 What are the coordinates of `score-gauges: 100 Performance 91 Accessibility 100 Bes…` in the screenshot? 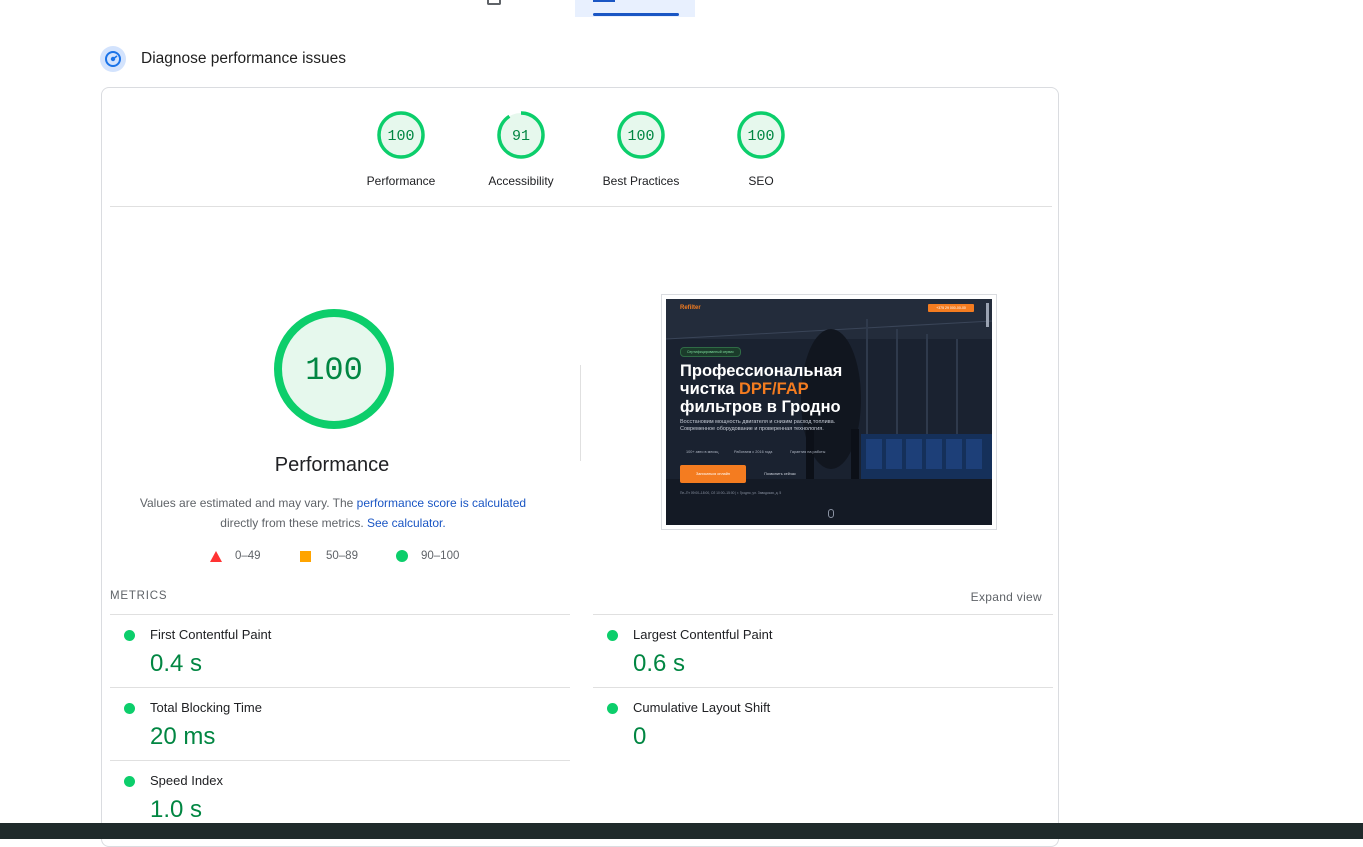 It's located at (580, 150).